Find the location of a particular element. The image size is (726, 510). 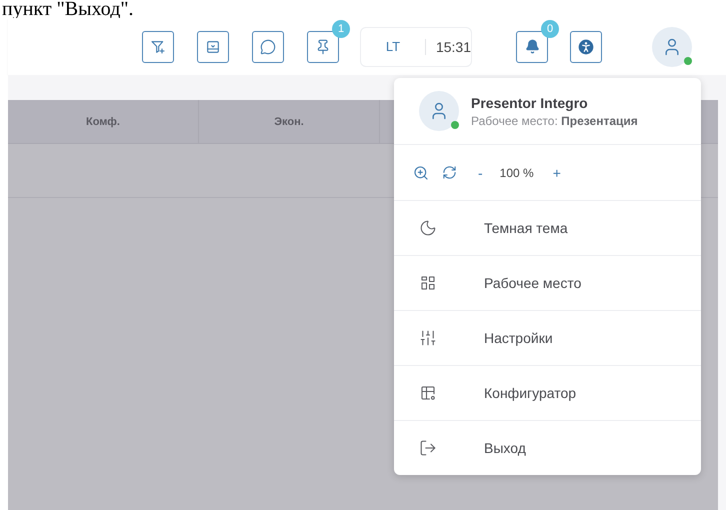

table-gear-icon is located at coordinates (428, 393).